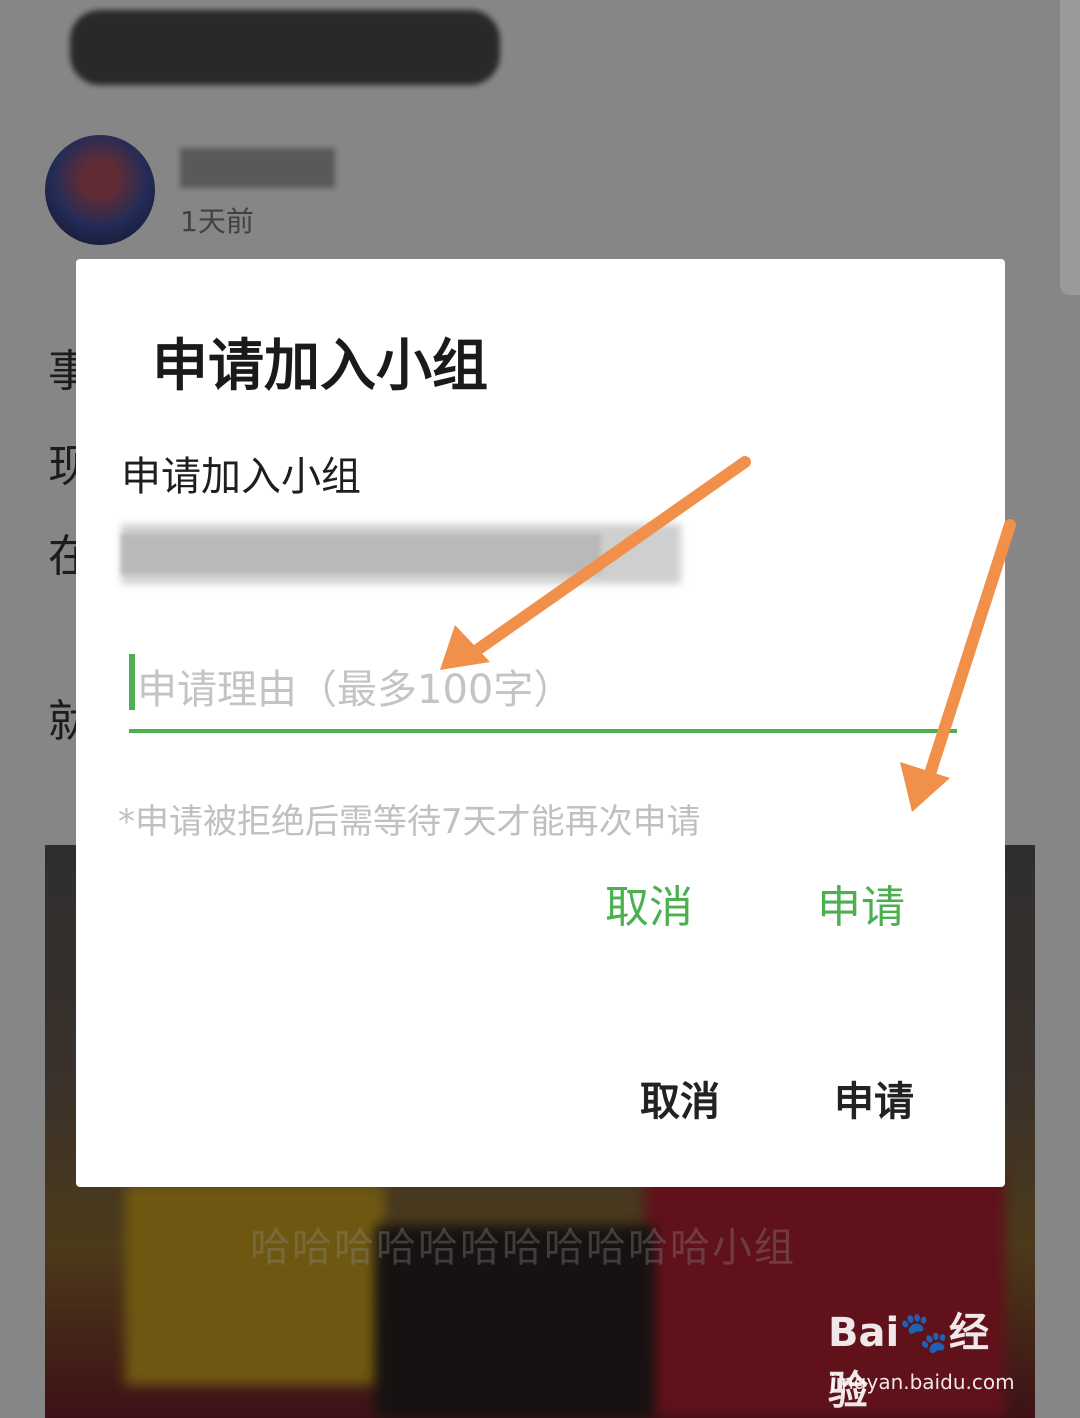  I want to click on text-caret, so click(132, 682).